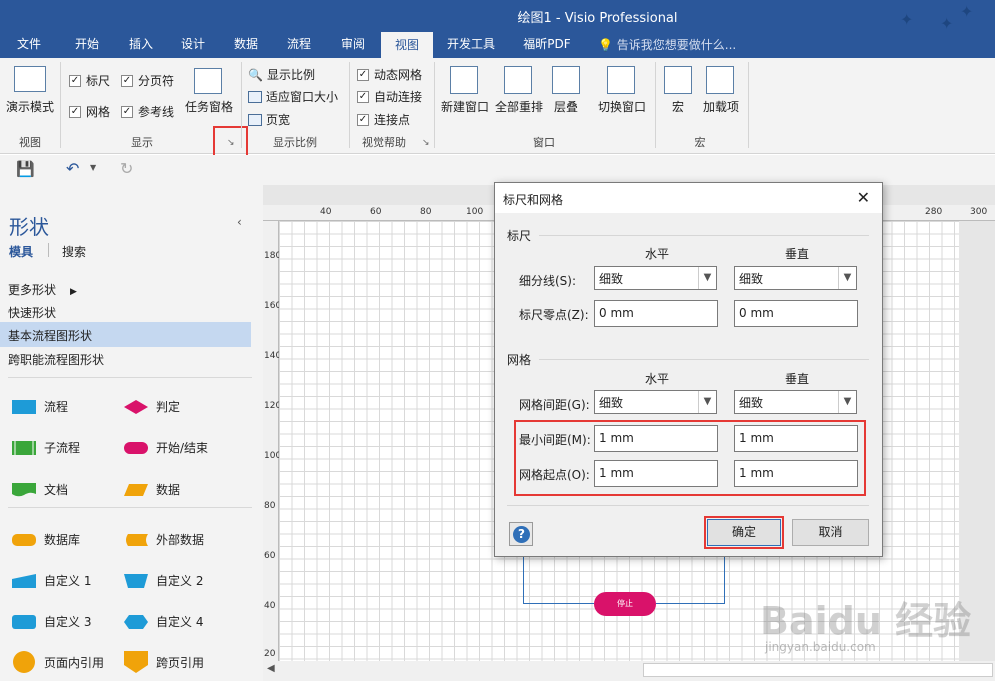  I want to click on stop-terminator-shape: 停止, so click(625, 604).